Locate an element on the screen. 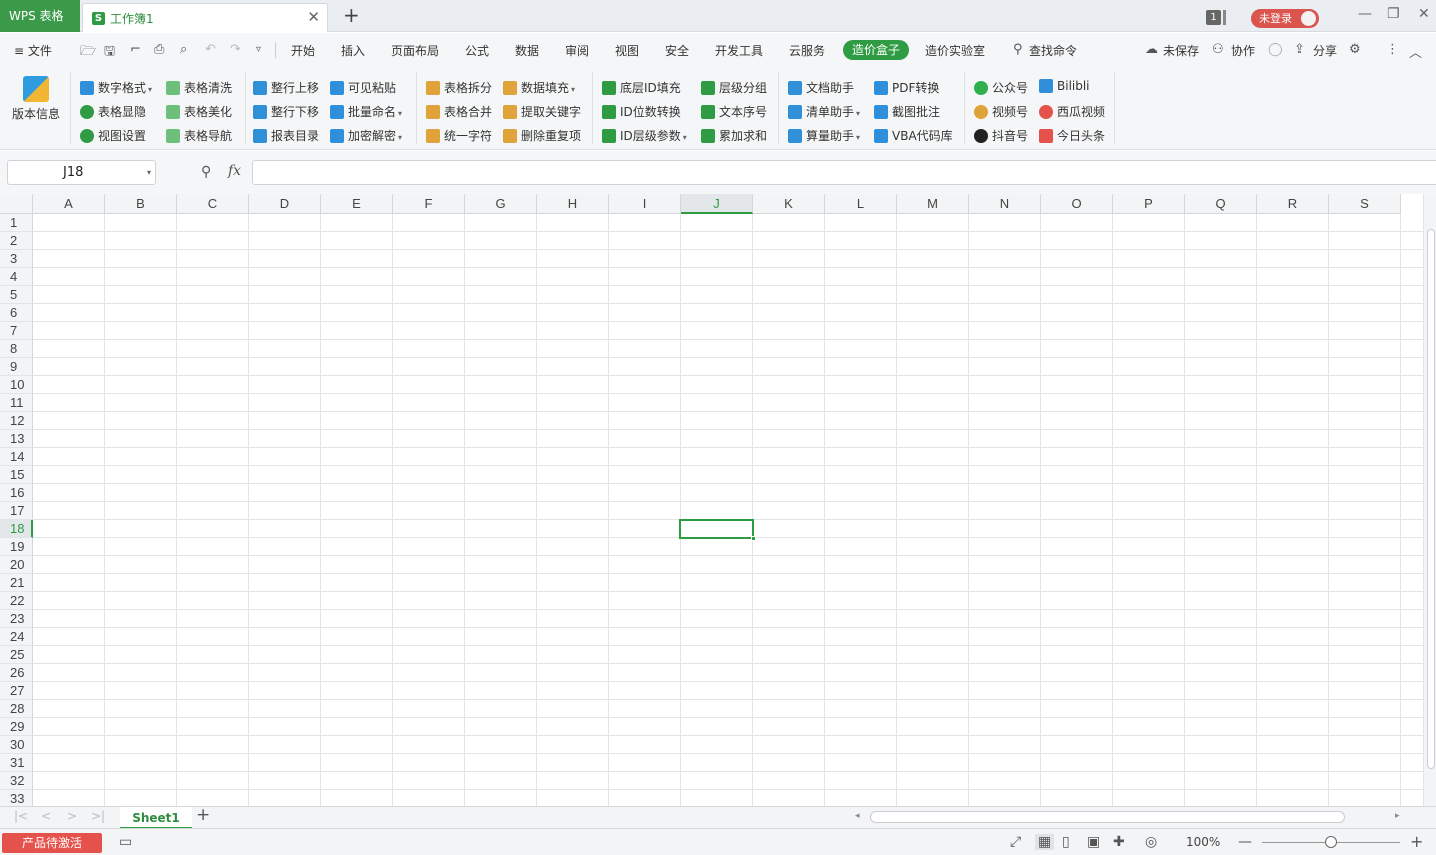  undo-icon: ↶ is located at coordinates (210, 49).